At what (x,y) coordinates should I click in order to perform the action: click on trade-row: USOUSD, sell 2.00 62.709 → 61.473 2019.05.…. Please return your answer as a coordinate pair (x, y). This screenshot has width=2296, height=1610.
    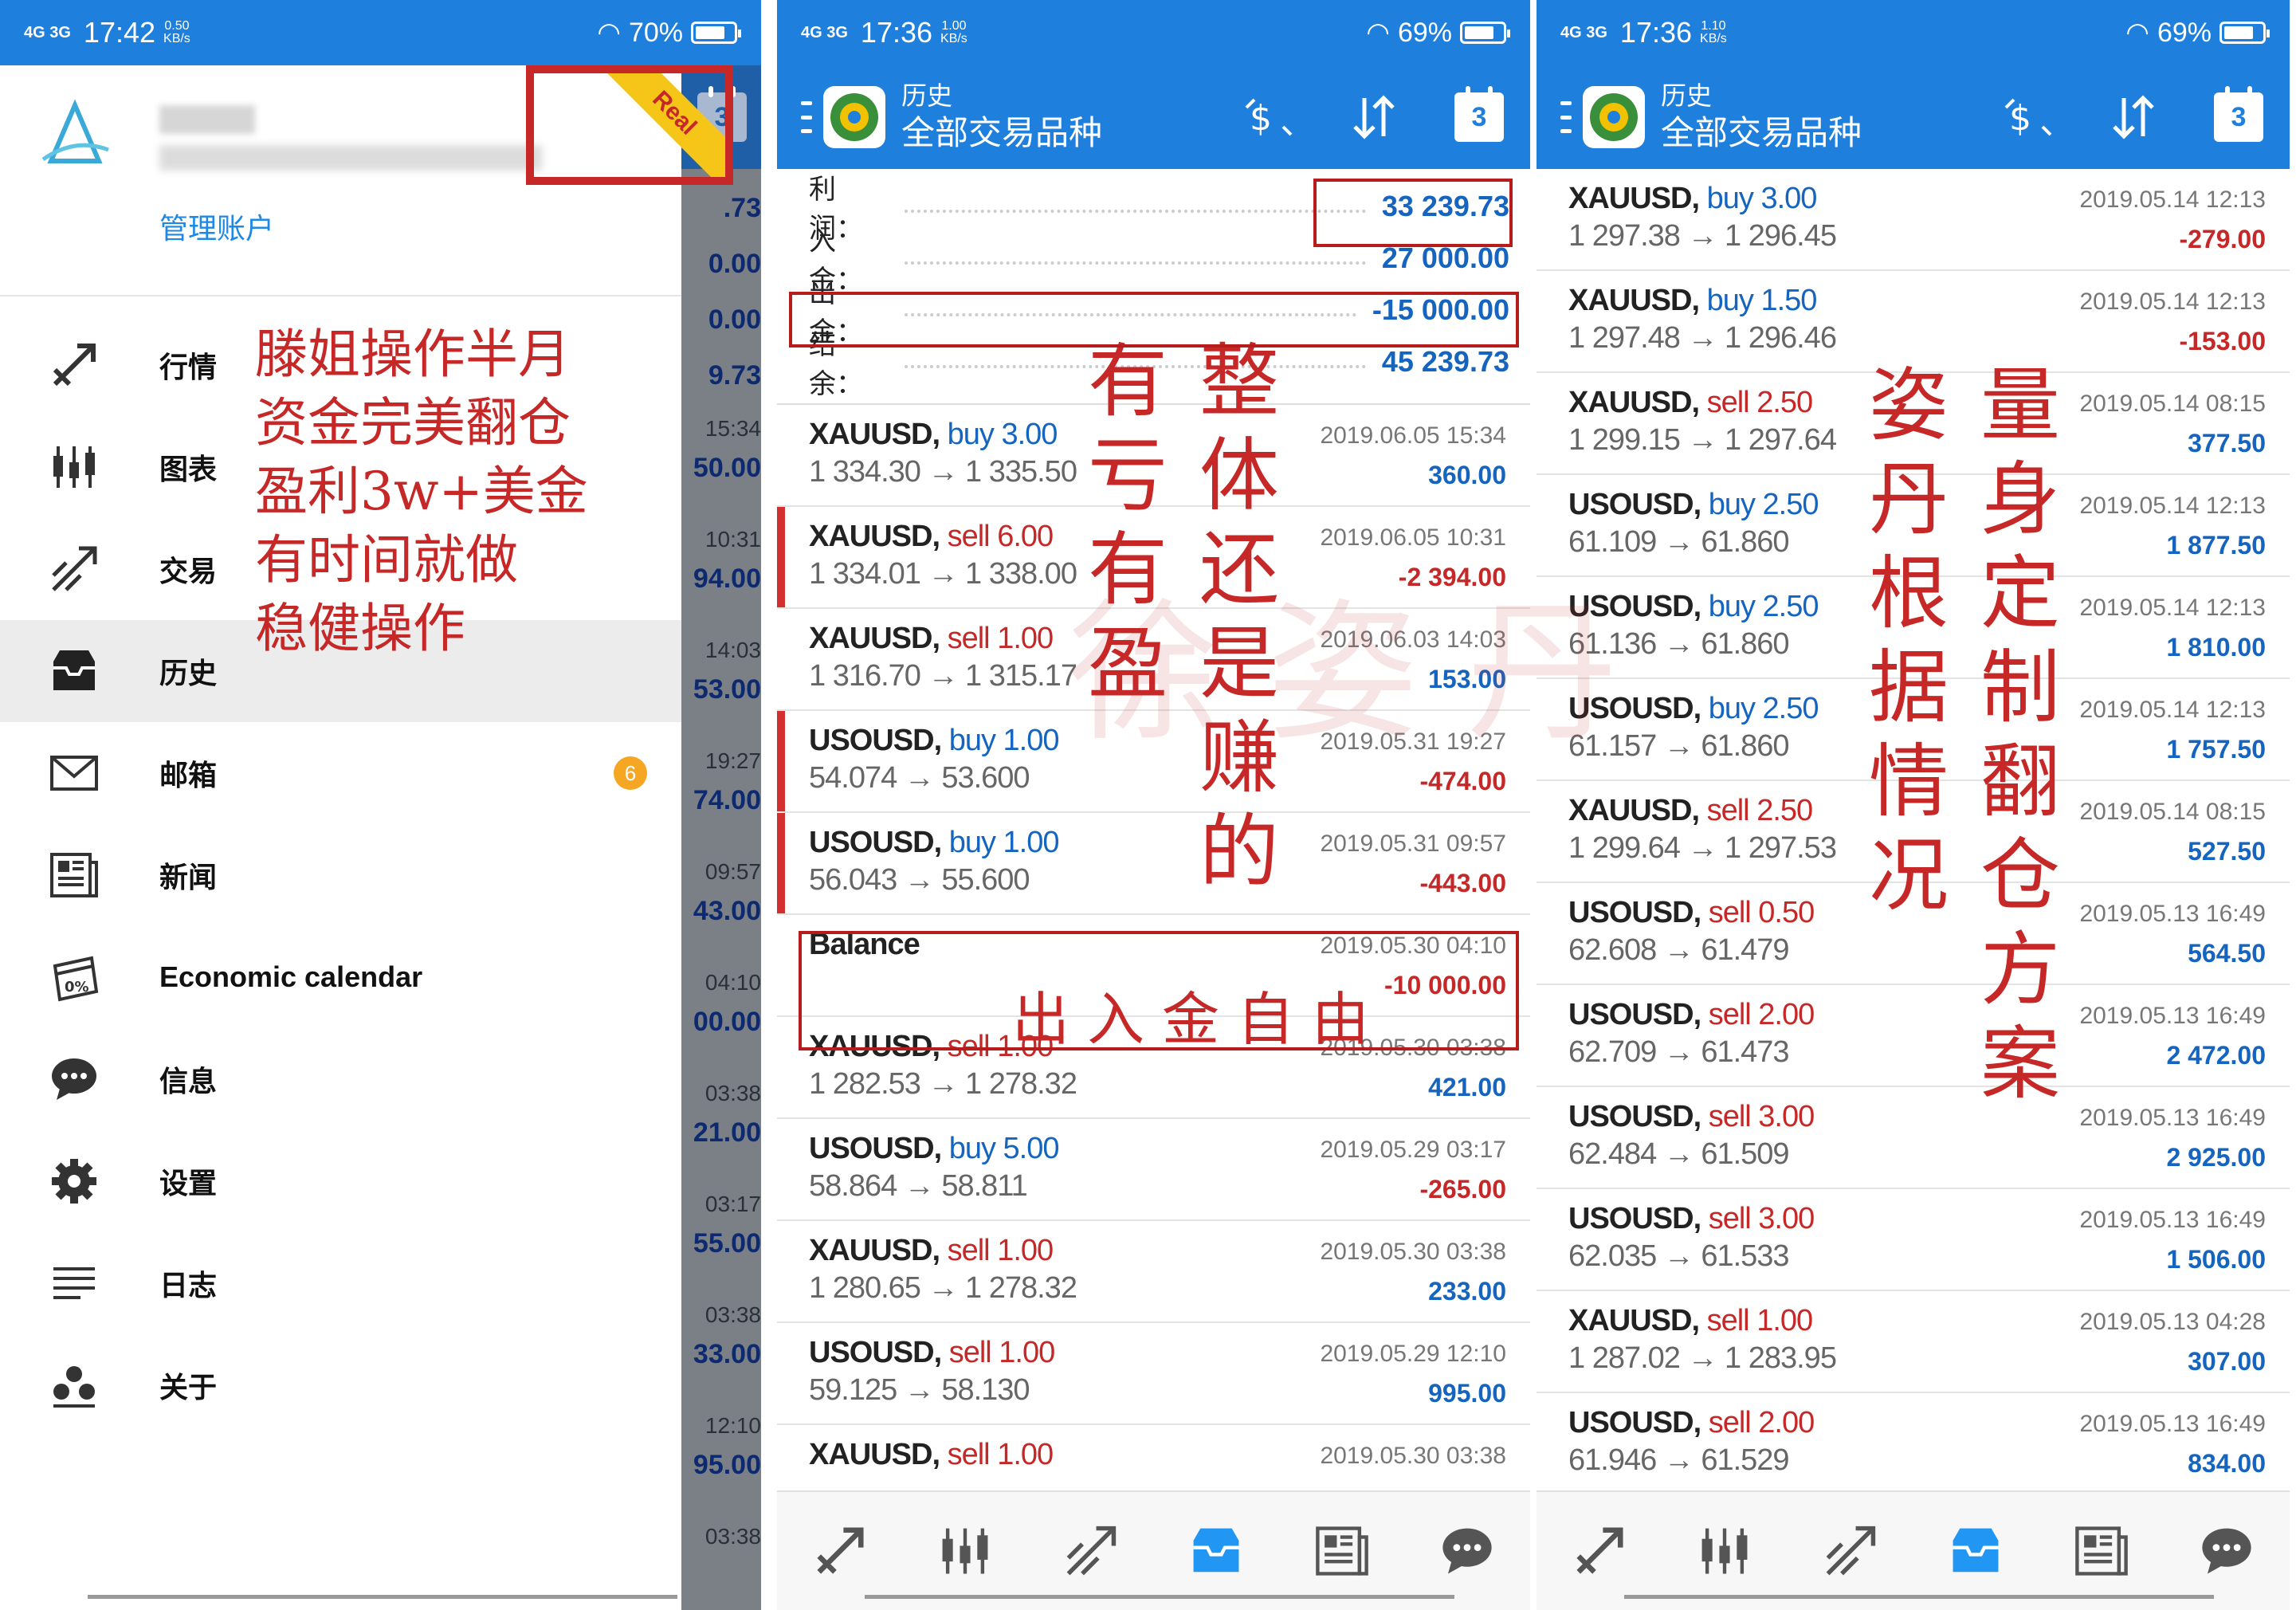
    Looking at the image, I should click on (1914, 1036).